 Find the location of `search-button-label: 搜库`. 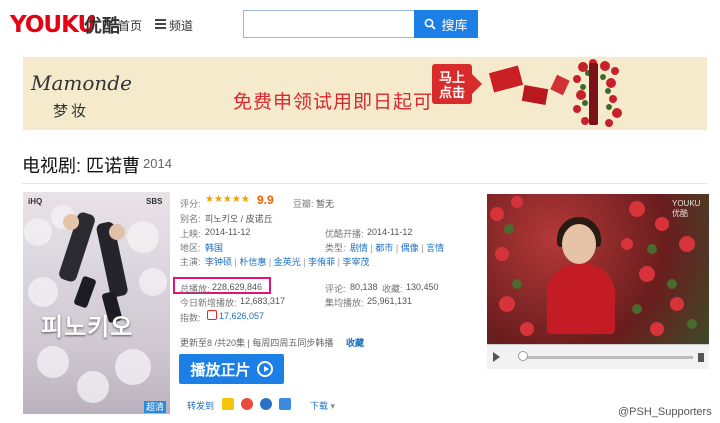

search-button-label: 搜库 is located at coordinates (454, 25).